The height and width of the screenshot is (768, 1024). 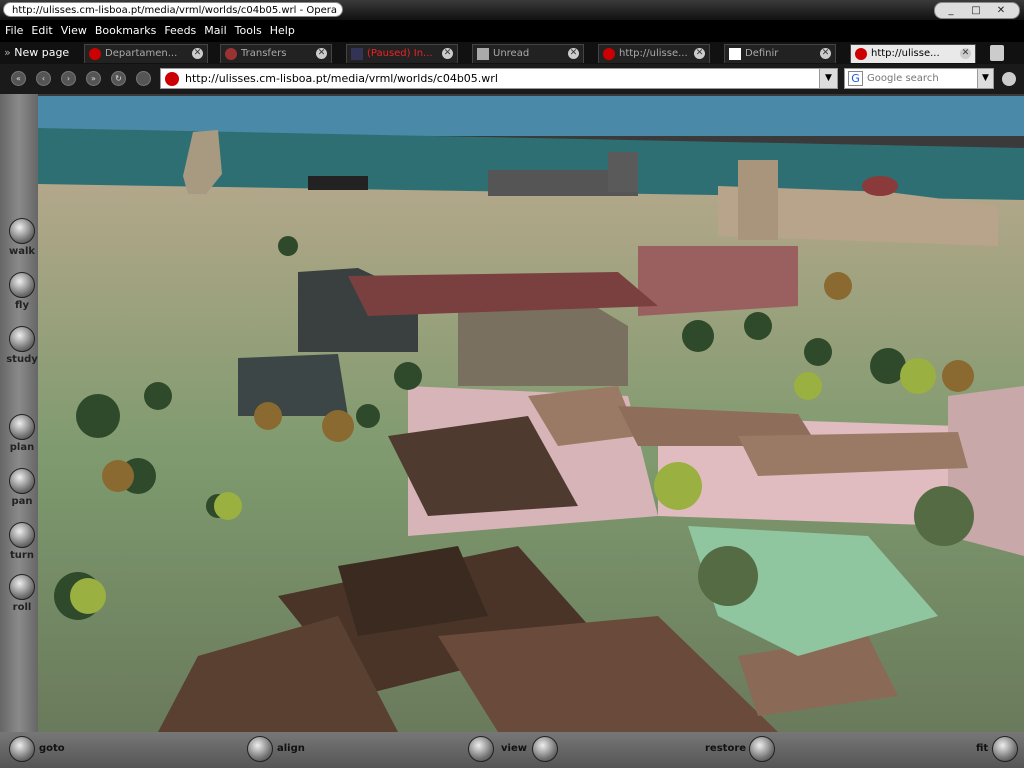 I want to click on menu-feeds: Feeds, so click(x=180, y=31).